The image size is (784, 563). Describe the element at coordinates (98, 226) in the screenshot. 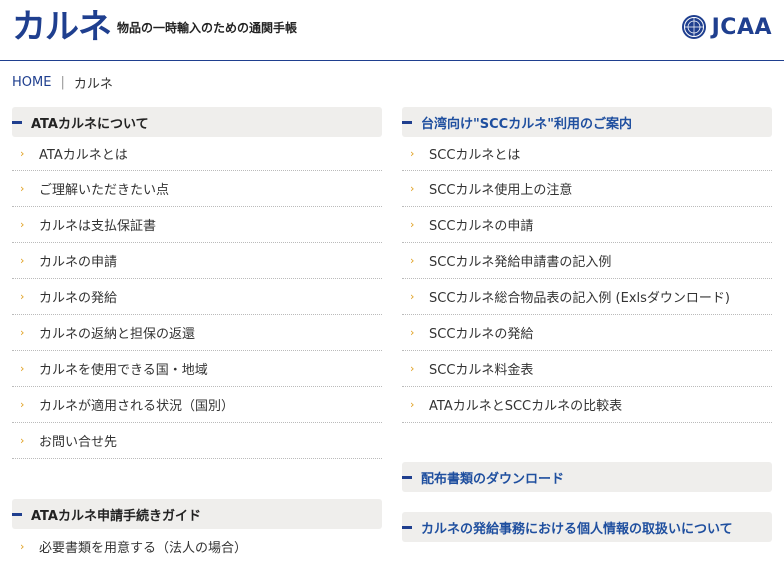

I see `menu-item-label: カルネは支払保証書` at that location.